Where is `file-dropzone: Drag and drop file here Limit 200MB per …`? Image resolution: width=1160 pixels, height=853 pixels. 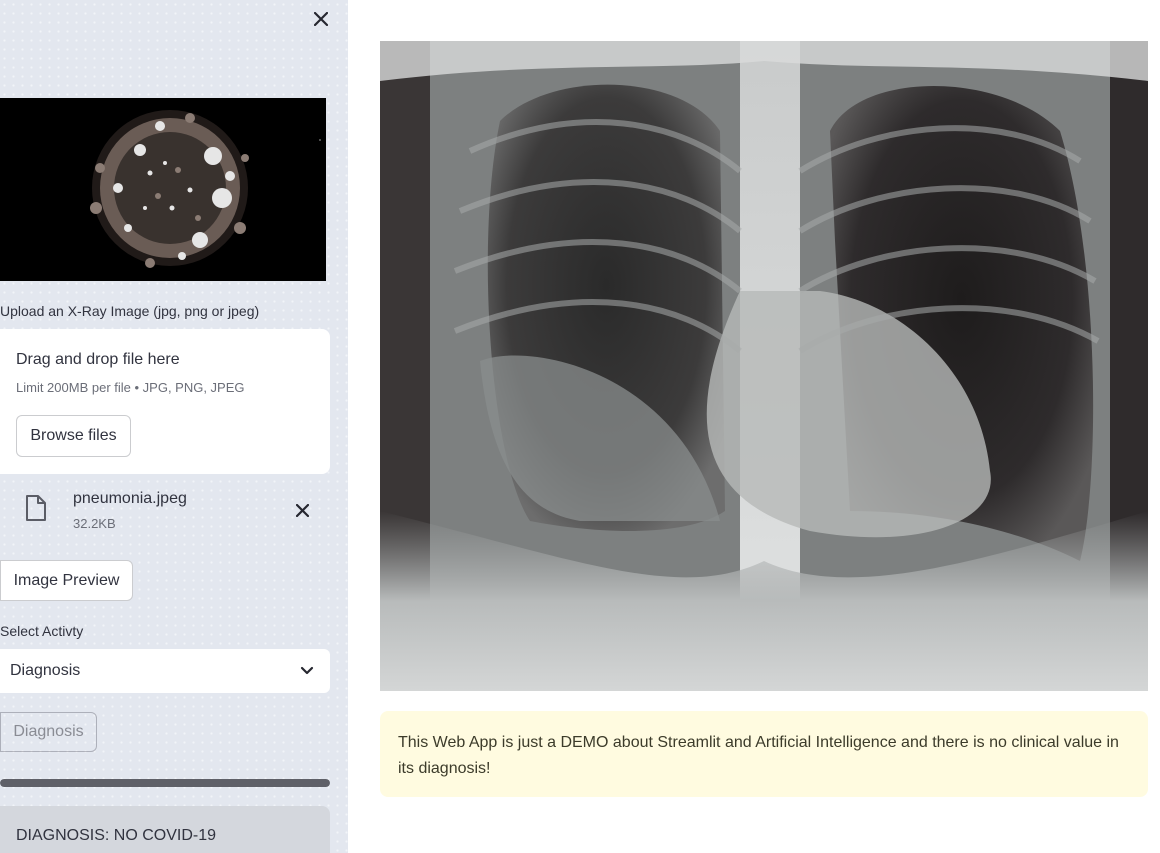 file-dropzone: Drag and drop file here Limit 200MB per … is located at coordinates (165, 401).